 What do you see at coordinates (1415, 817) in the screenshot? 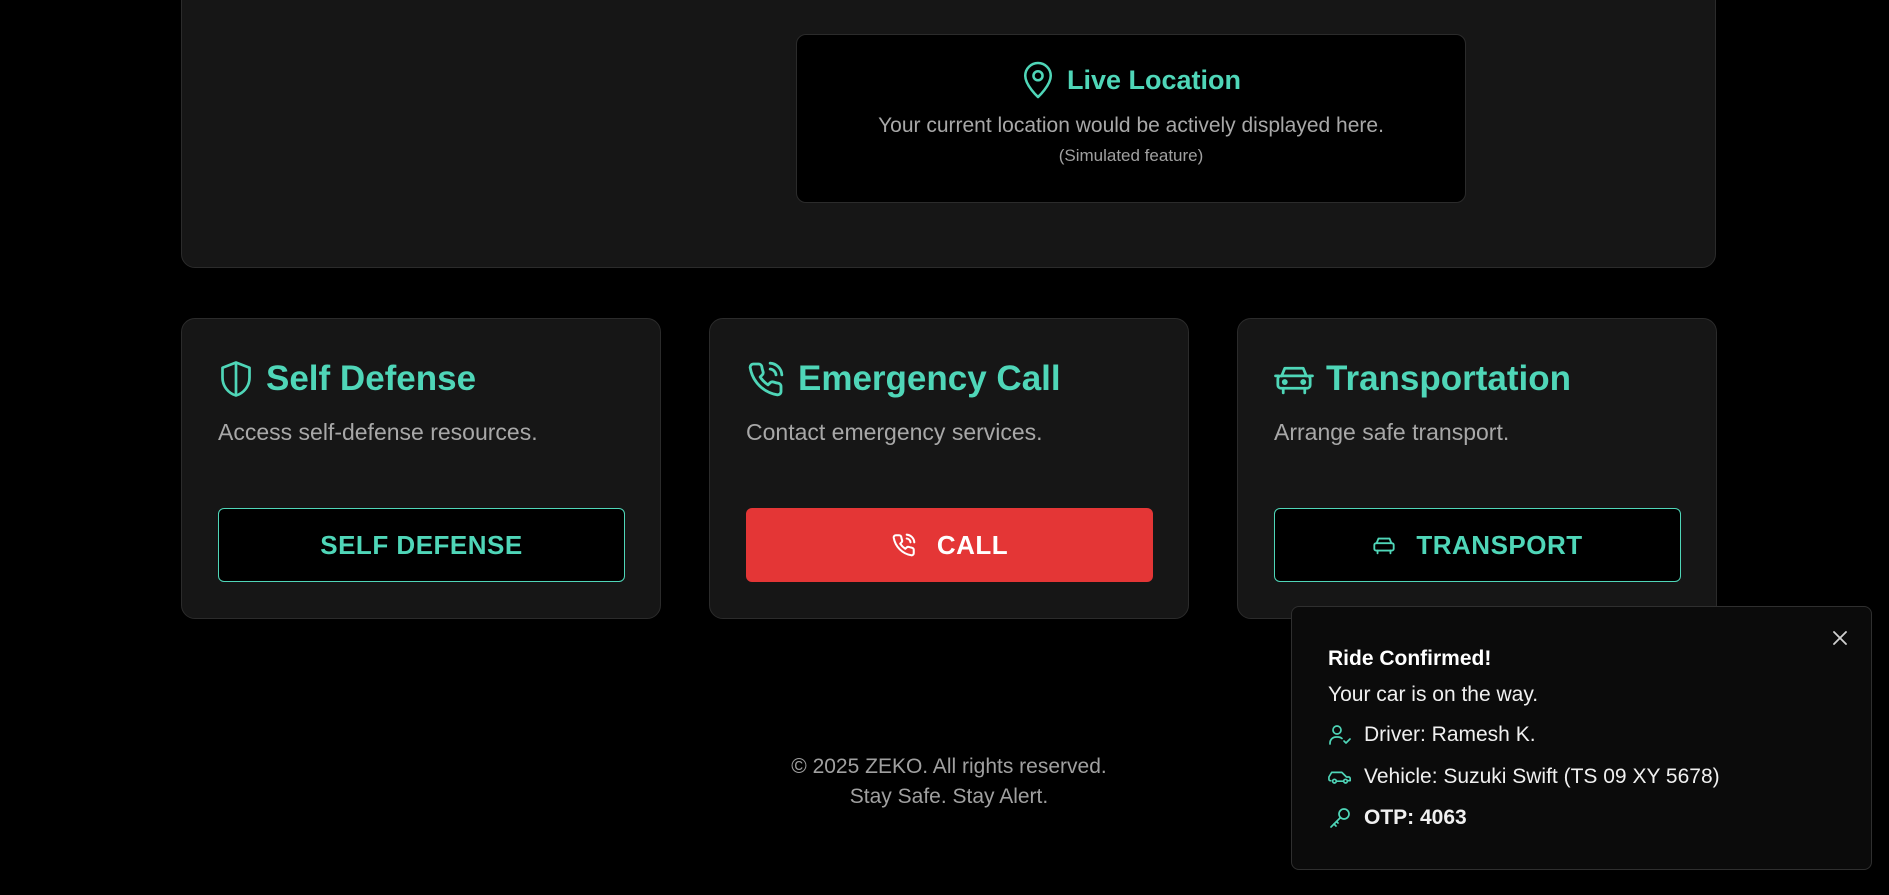
I see `otp-text: OTP: 4063` at bounding box center [1415, 817].